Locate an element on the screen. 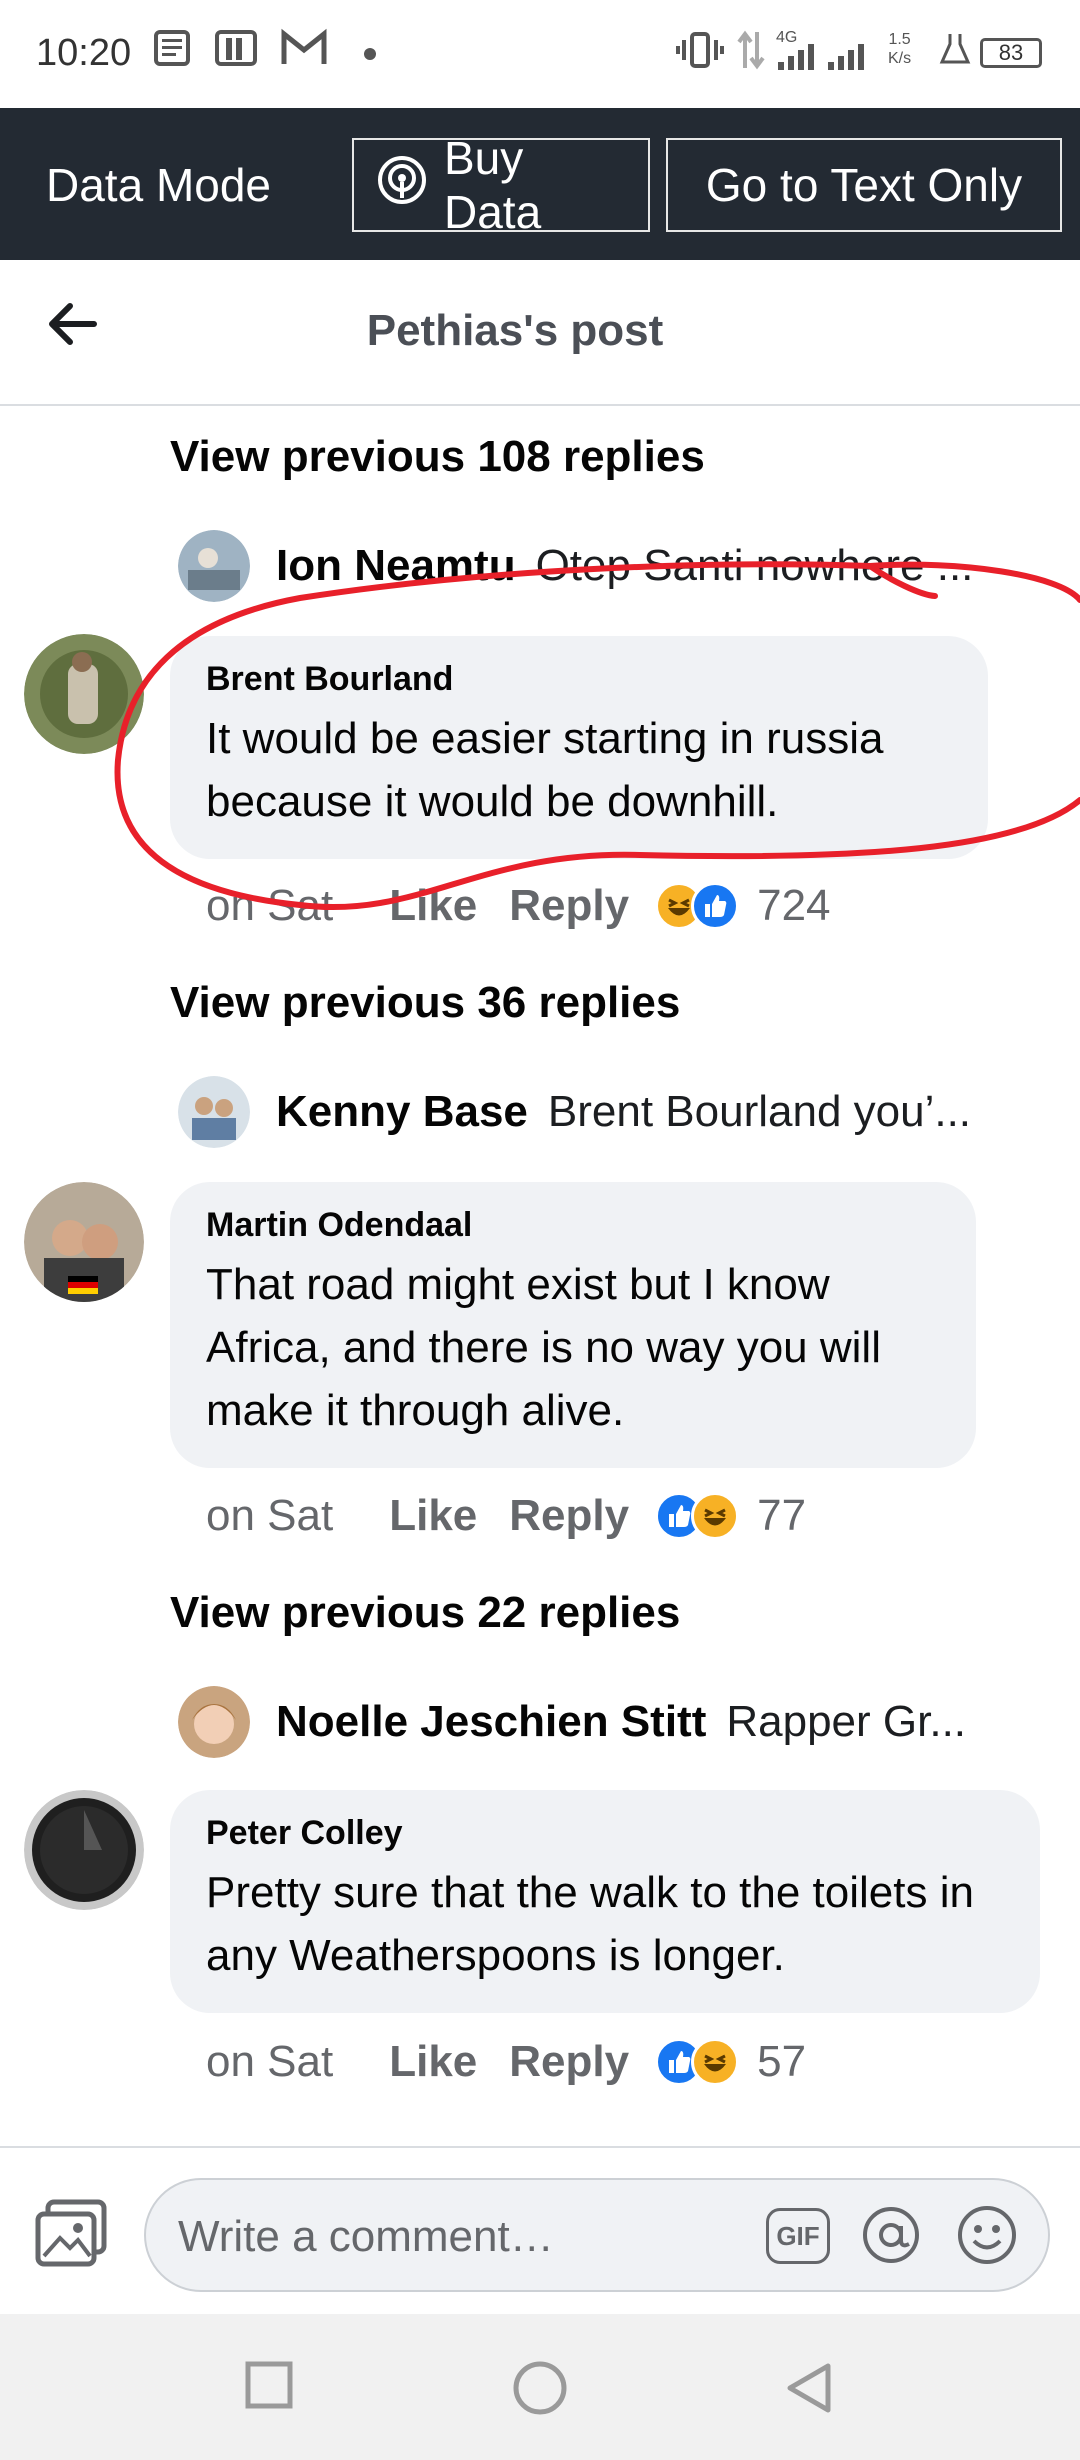 This screenshot has height=2460, width=1080. photo-icon is located at coordinates (71, 2235).